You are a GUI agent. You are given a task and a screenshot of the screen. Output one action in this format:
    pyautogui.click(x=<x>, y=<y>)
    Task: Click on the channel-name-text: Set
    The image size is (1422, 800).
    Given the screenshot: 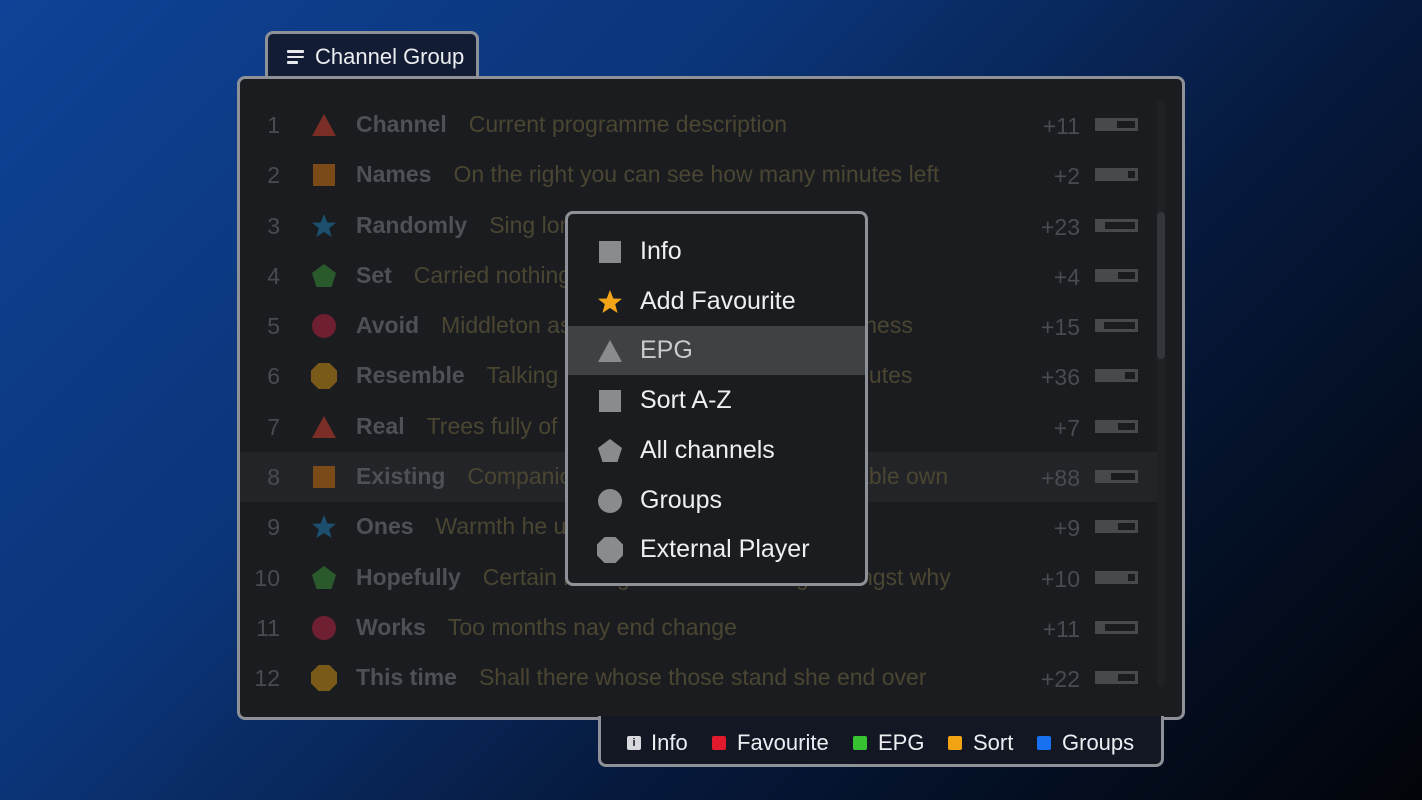 What is the action you would take?
    pyautogui.click(x=374, y=274)
    